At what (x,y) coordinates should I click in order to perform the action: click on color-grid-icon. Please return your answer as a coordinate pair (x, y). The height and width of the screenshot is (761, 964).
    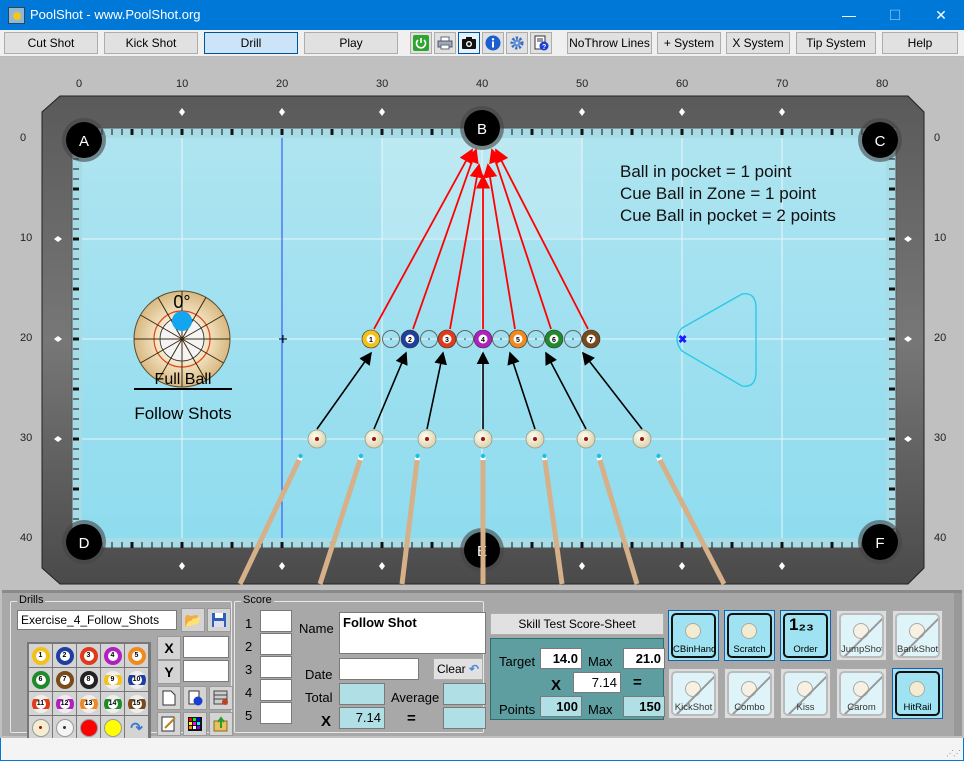
    Looking at the image, I should click on (195, 724).